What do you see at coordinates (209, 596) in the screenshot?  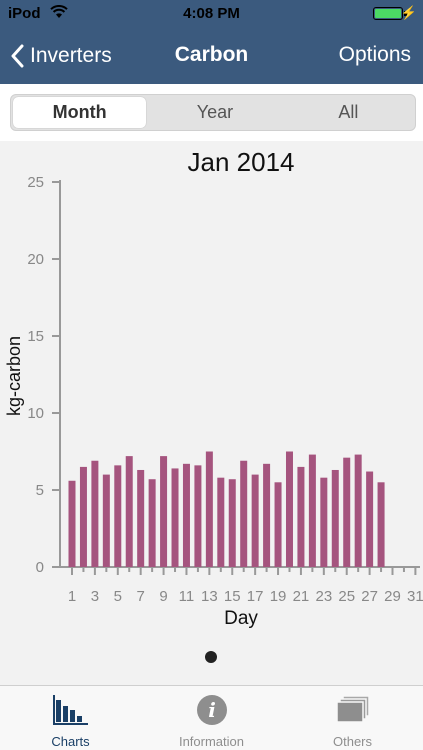 I see `x-tick-label: 13` at bounding box center [209, 596].